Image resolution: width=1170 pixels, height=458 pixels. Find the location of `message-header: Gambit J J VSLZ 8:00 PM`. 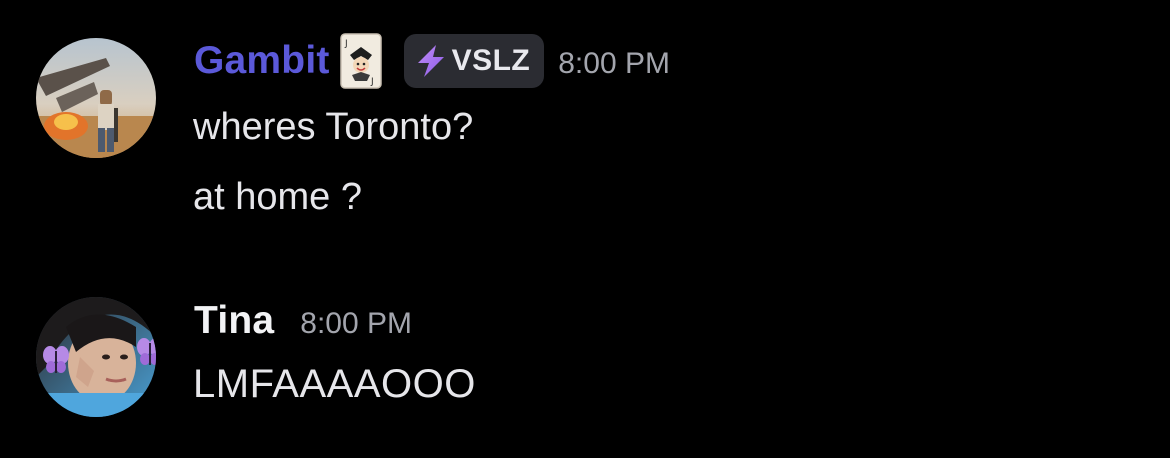

message-header: Gambit J J VSLZ 8:00 PM is located at coordinates (432, 61).